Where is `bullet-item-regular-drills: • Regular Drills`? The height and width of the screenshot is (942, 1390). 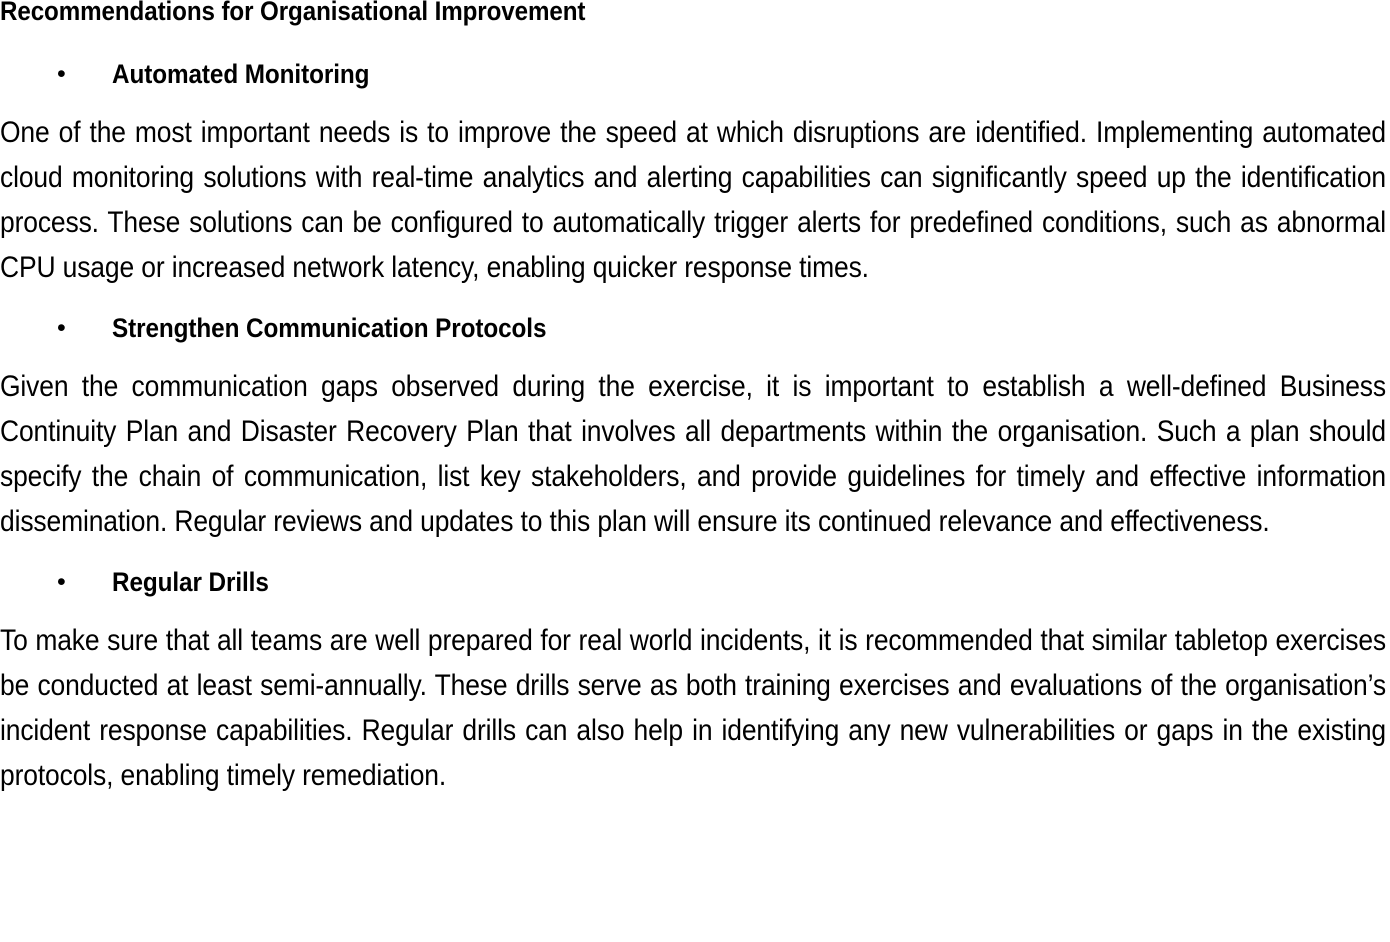 bullet-item-regular-drills: • Regular Drills is located at coordinates (695, 582).